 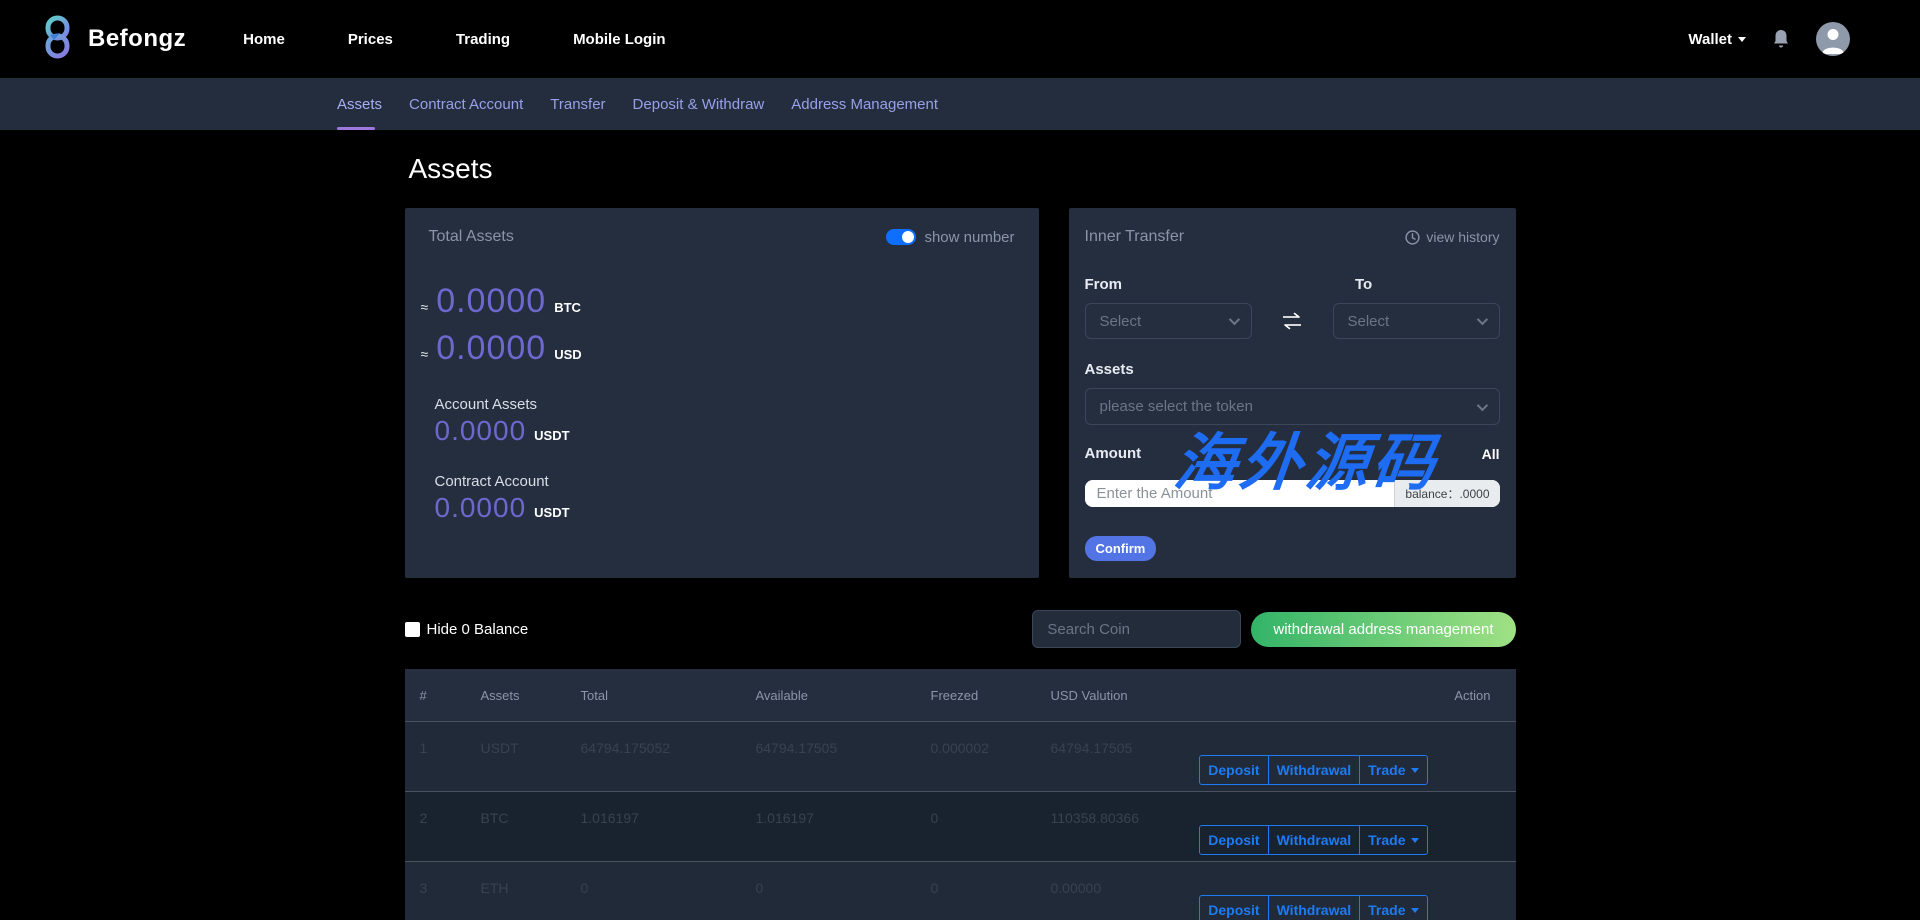 I want to click on nav-prices: Prices, so click(x=370, y=39).